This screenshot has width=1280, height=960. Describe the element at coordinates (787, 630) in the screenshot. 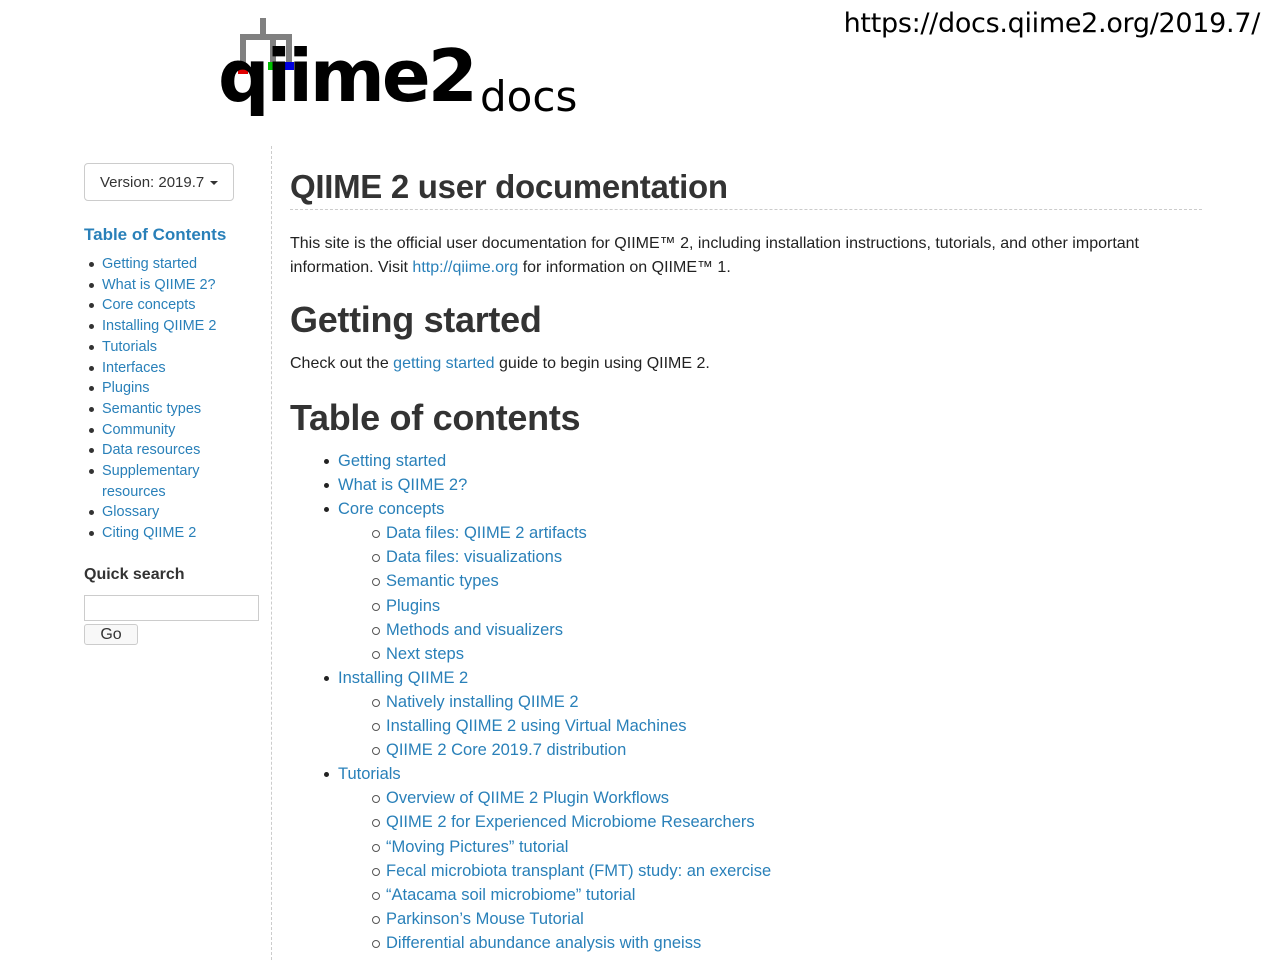

I see `toc-subitem-methods-and-visualizers: Methods and visualizers` at that location.